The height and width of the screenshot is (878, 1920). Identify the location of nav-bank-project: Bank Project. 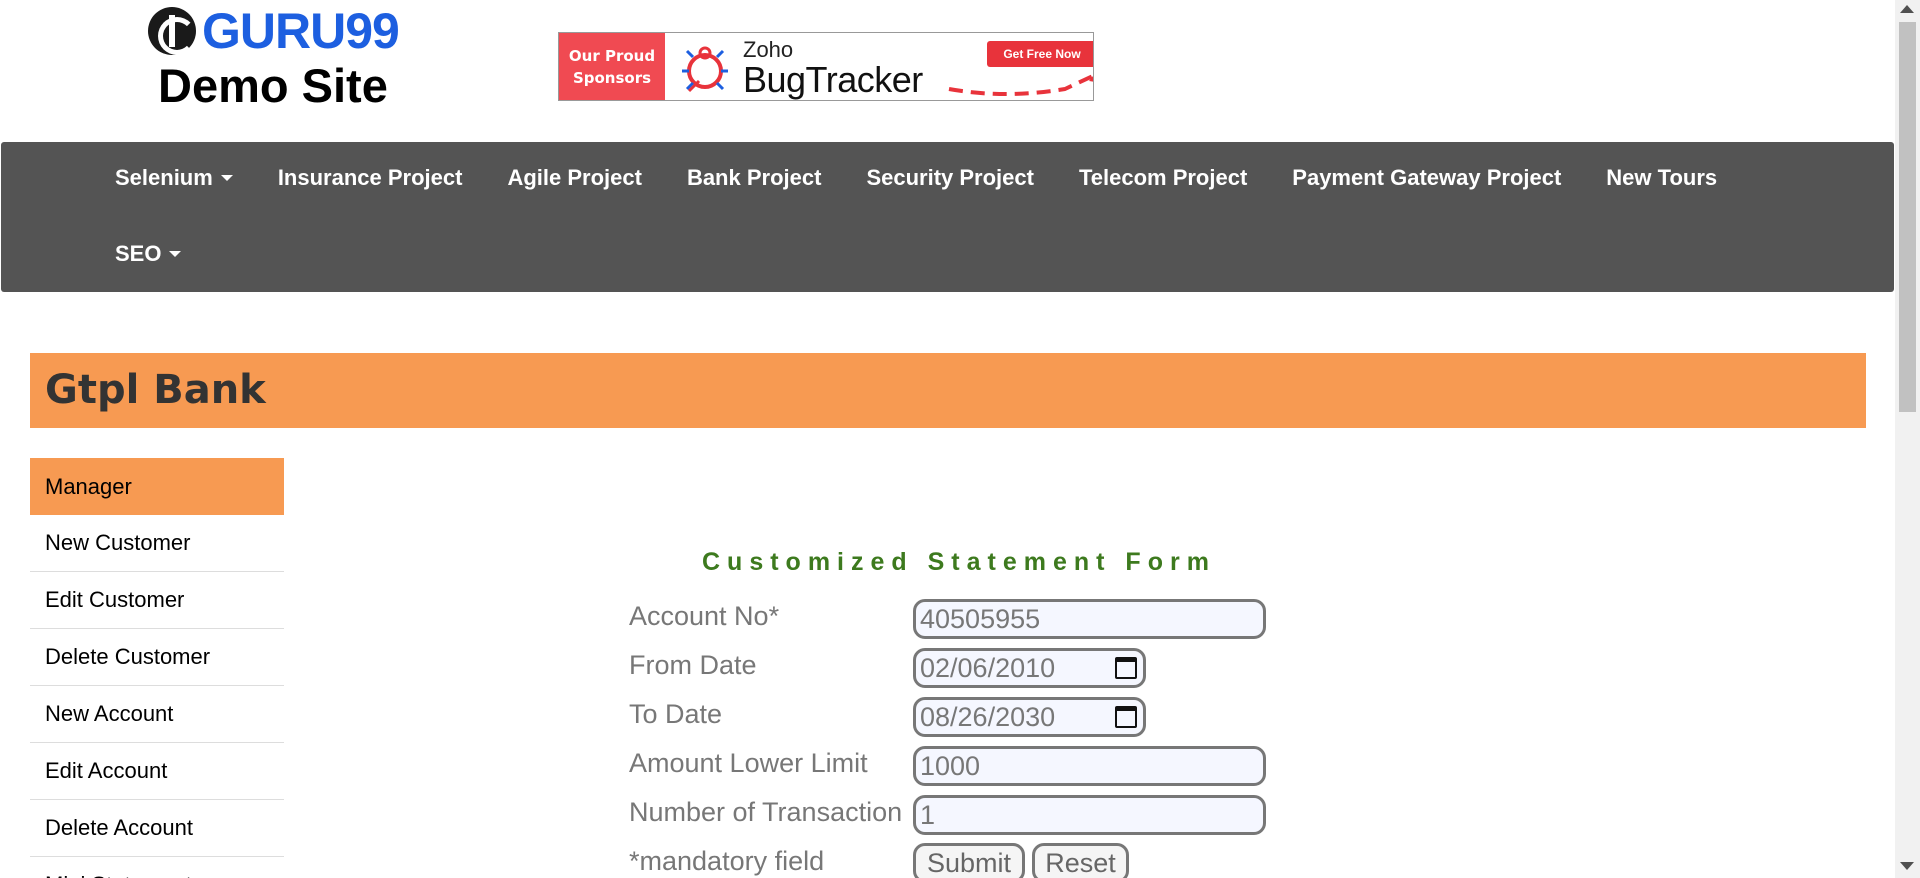
(754, 178).